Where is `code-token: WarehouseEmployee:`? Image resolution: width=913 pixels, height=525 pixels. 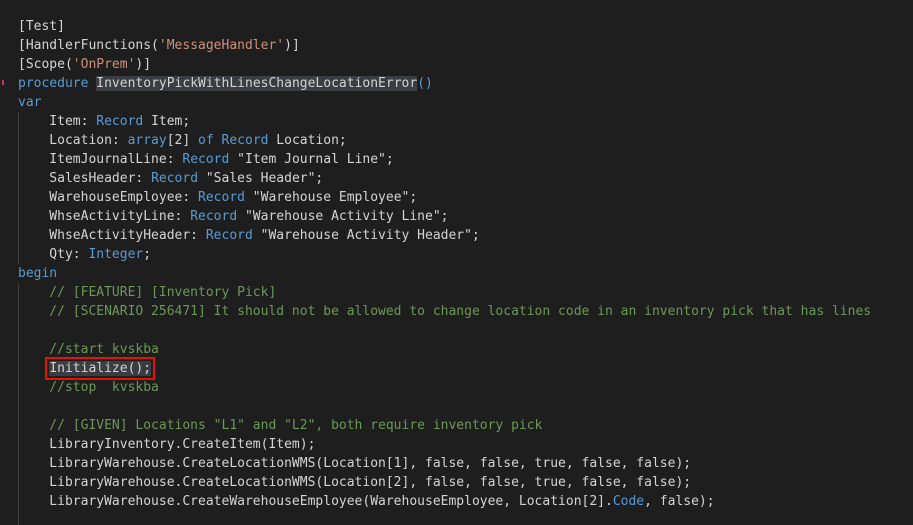 code-token: WarehouseEmployee: is located at coordinates (108, 197).